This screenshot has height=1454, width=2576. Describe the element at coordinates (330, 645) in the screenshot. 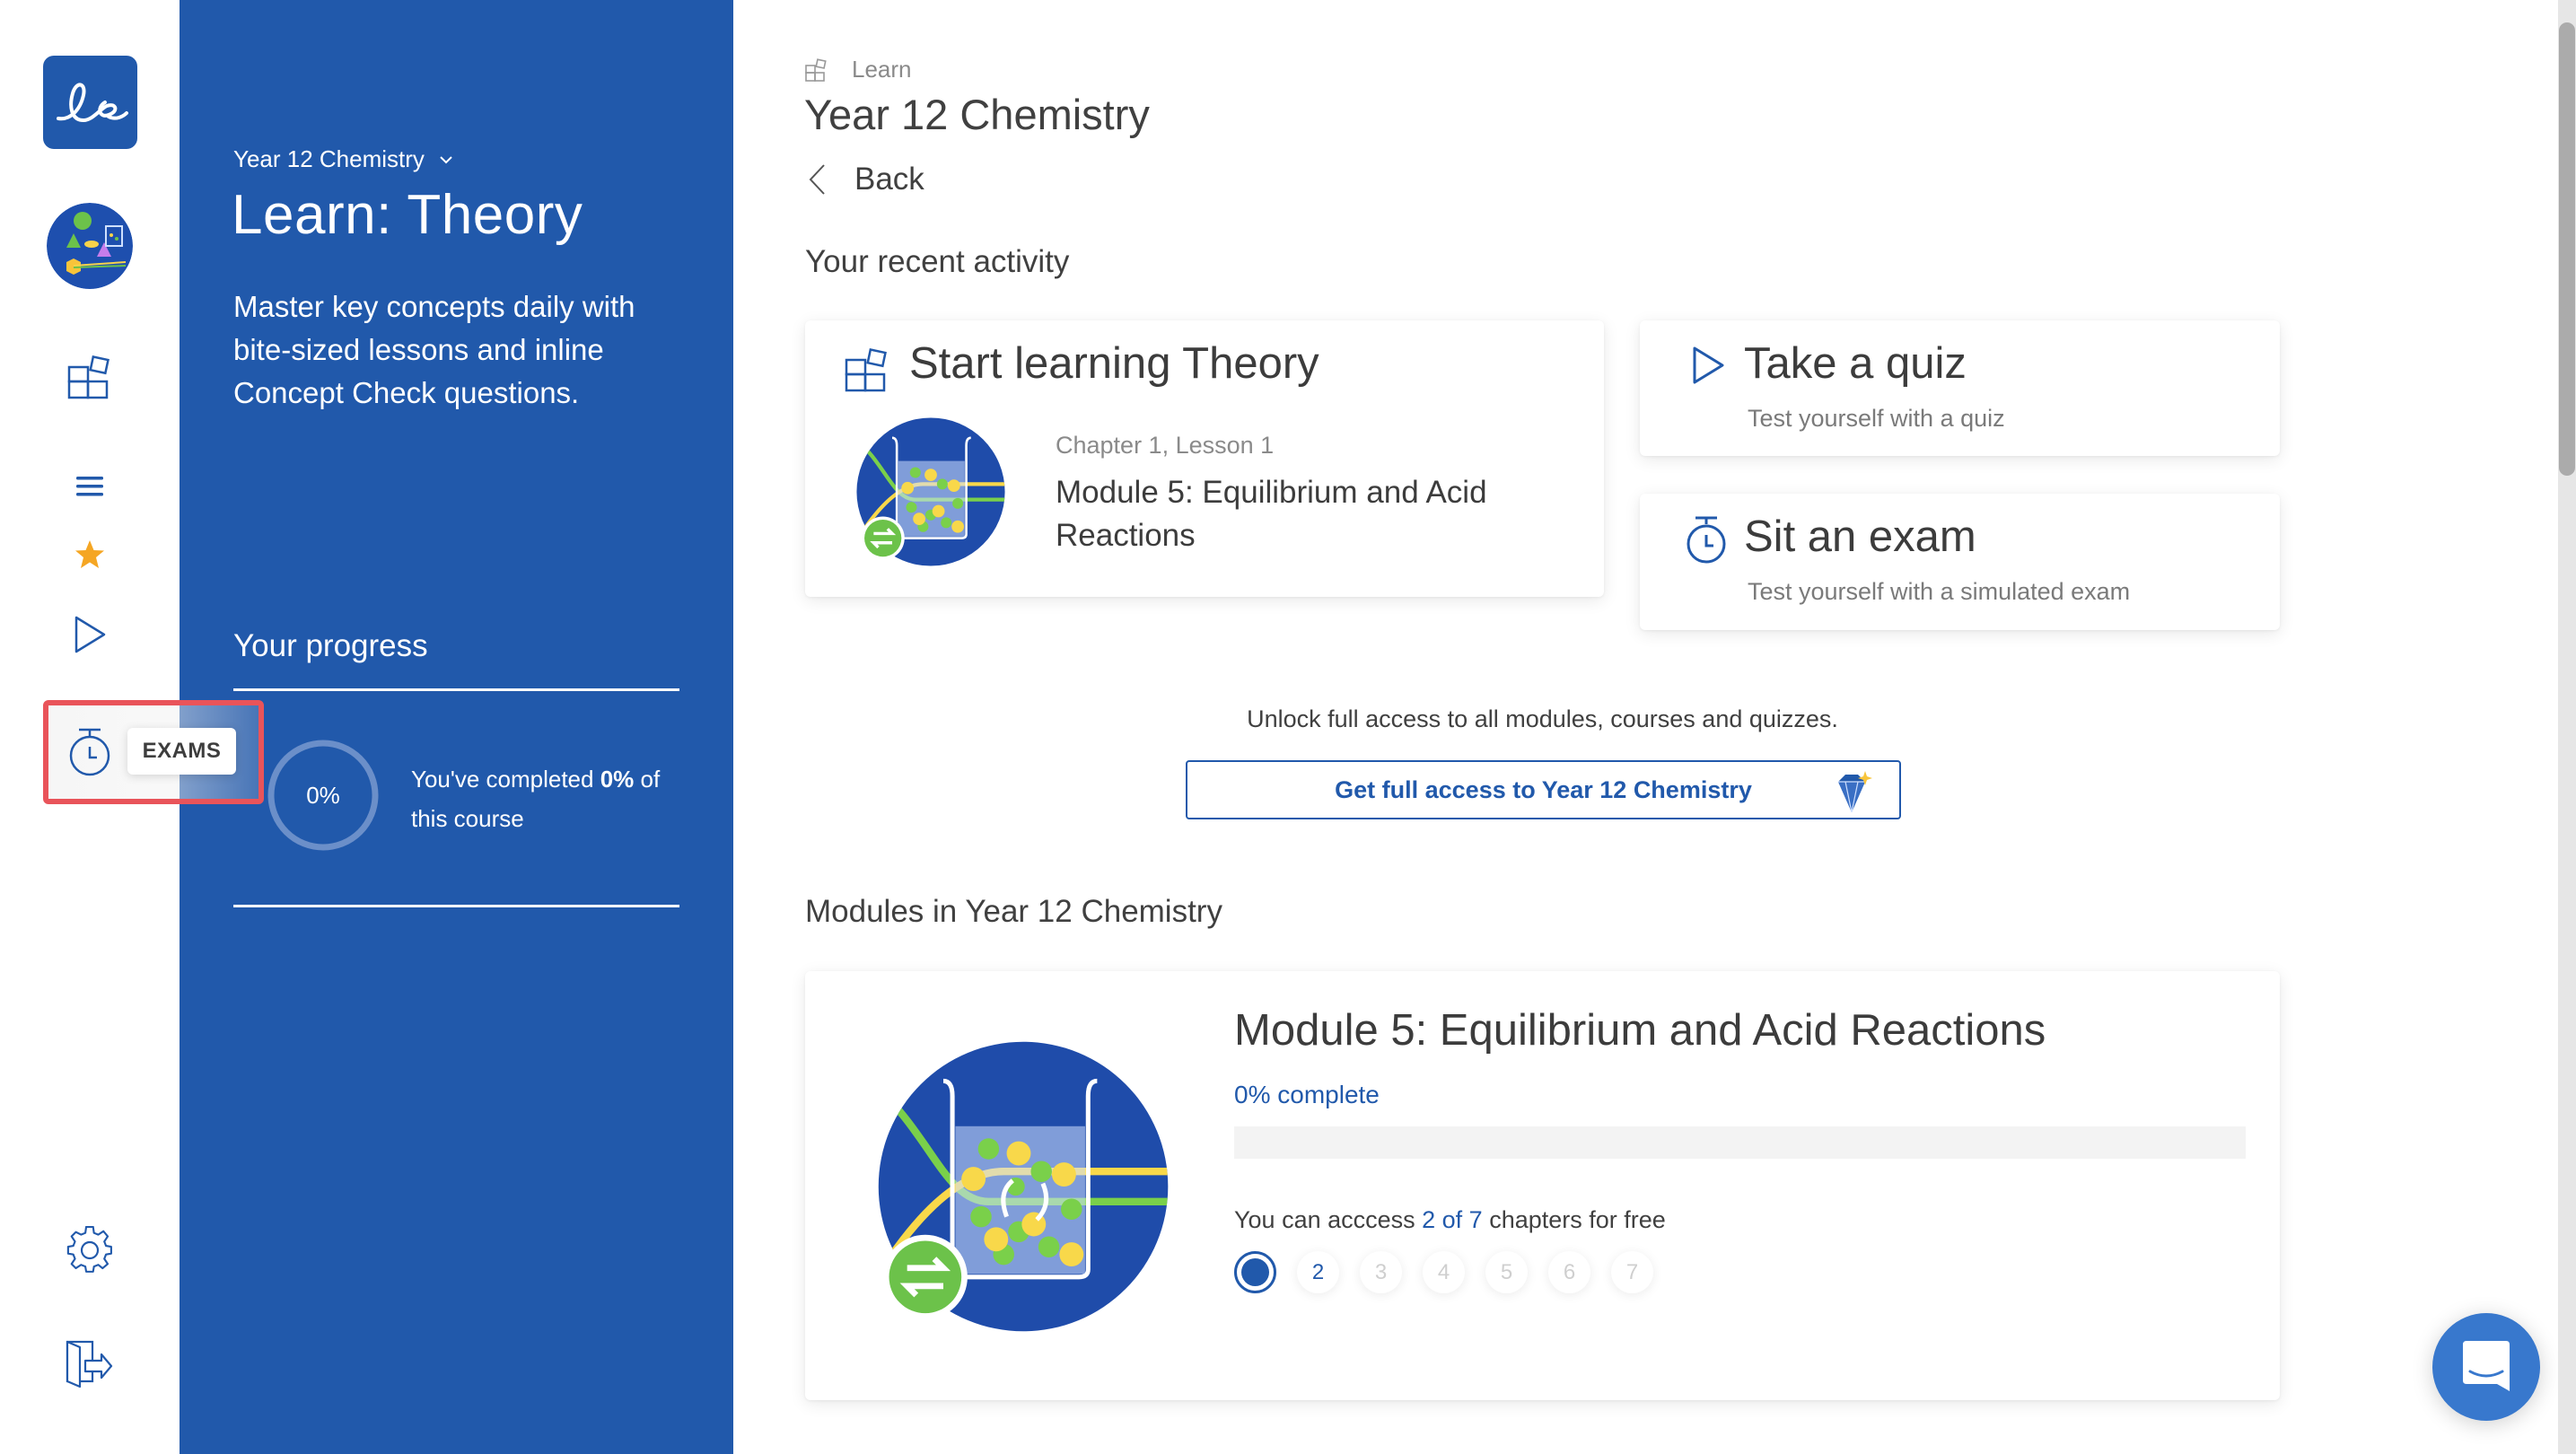

I see `progress-heading: Your progress` at that location.